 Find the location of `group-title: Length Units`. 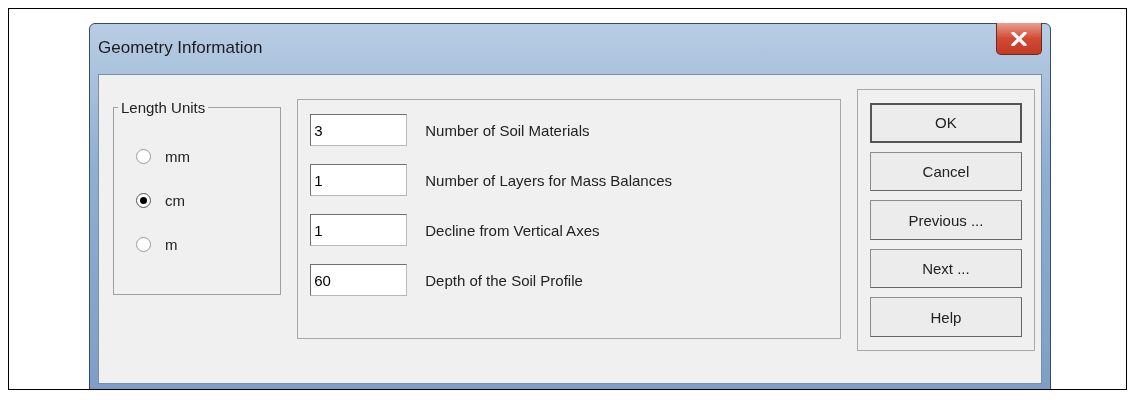

group-title: Length Units is located at coordinates (163, 107).